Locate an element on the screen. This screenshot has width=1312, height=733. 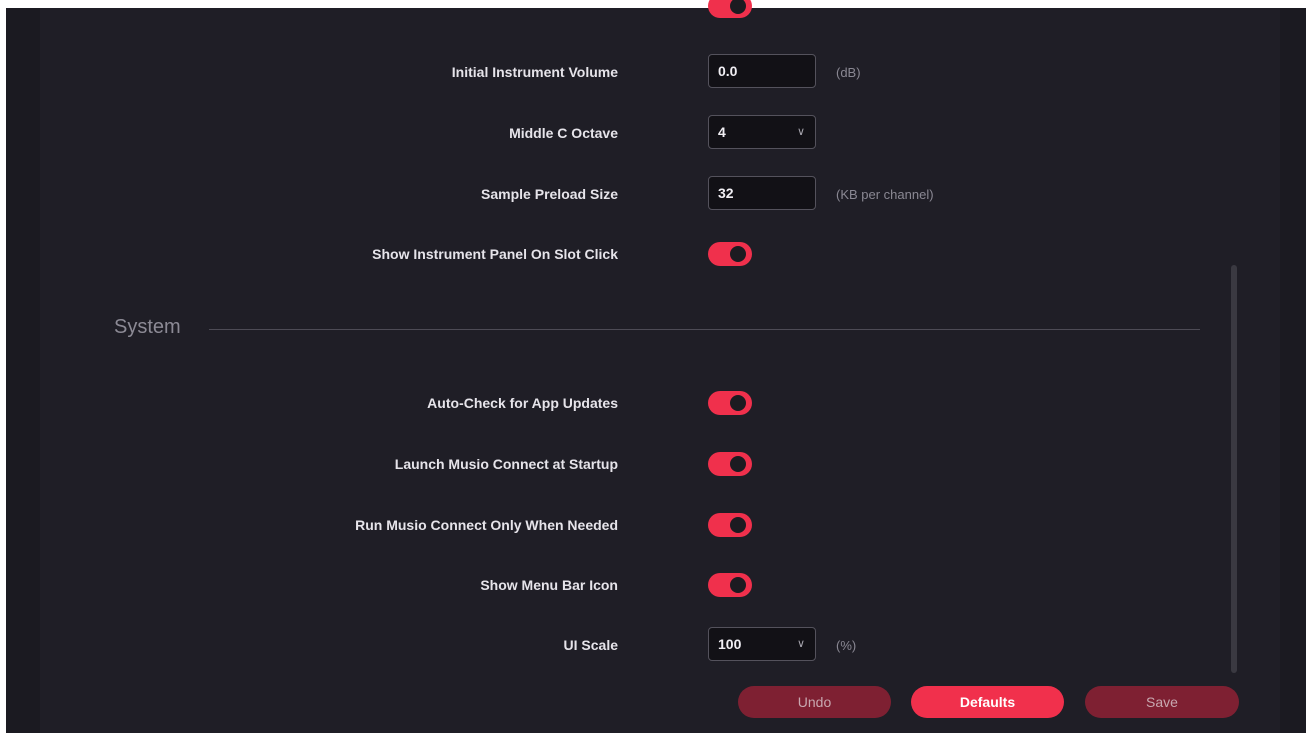
ui-scale-unit: (%) is located at coordinates (846, 645).